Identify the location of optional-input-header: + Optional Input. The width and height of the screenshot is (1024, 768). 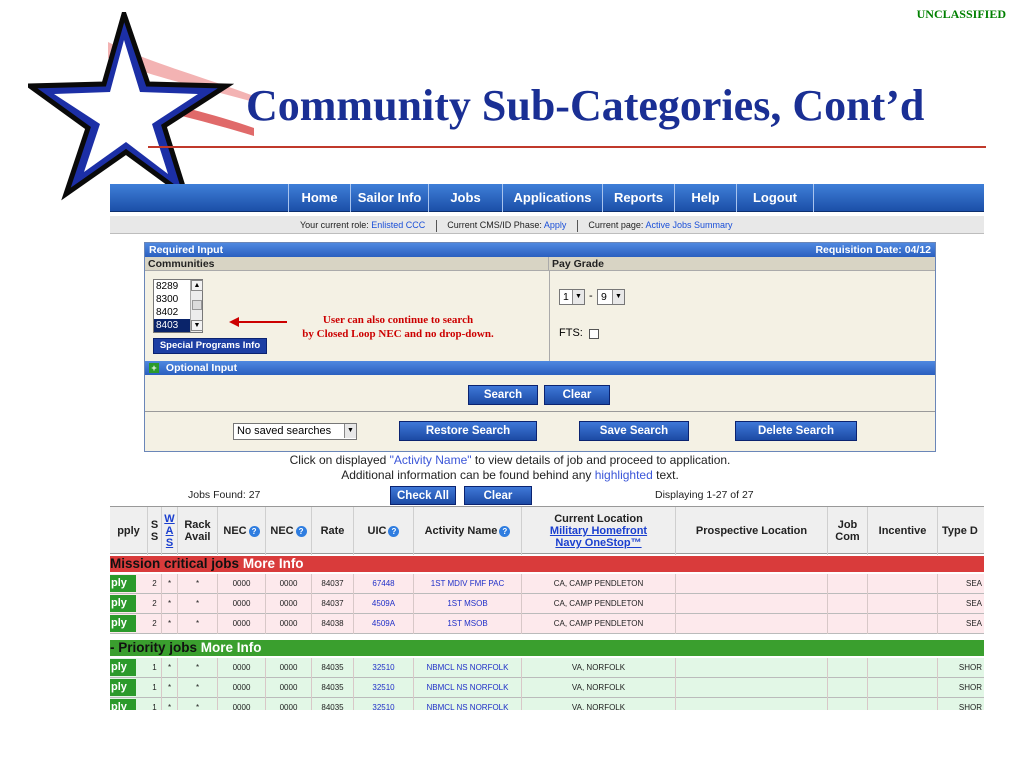
(540, 368).